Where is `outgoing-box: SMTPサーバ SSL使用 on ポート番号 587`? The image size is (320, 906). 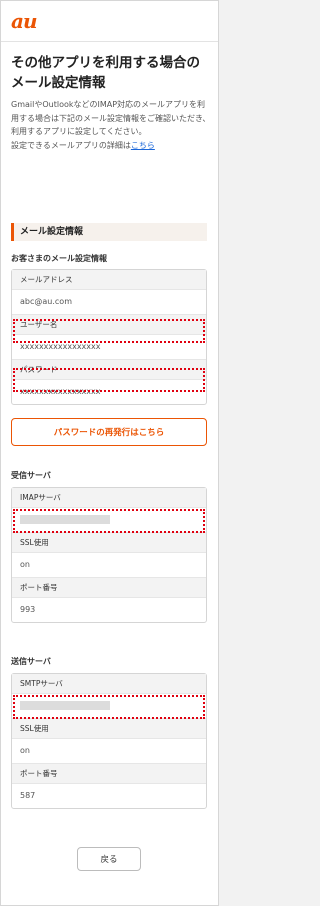 outgoing-box: SMTPサーバ SSL使用 on ポート番号 587 is located at coordinates (109, 741).